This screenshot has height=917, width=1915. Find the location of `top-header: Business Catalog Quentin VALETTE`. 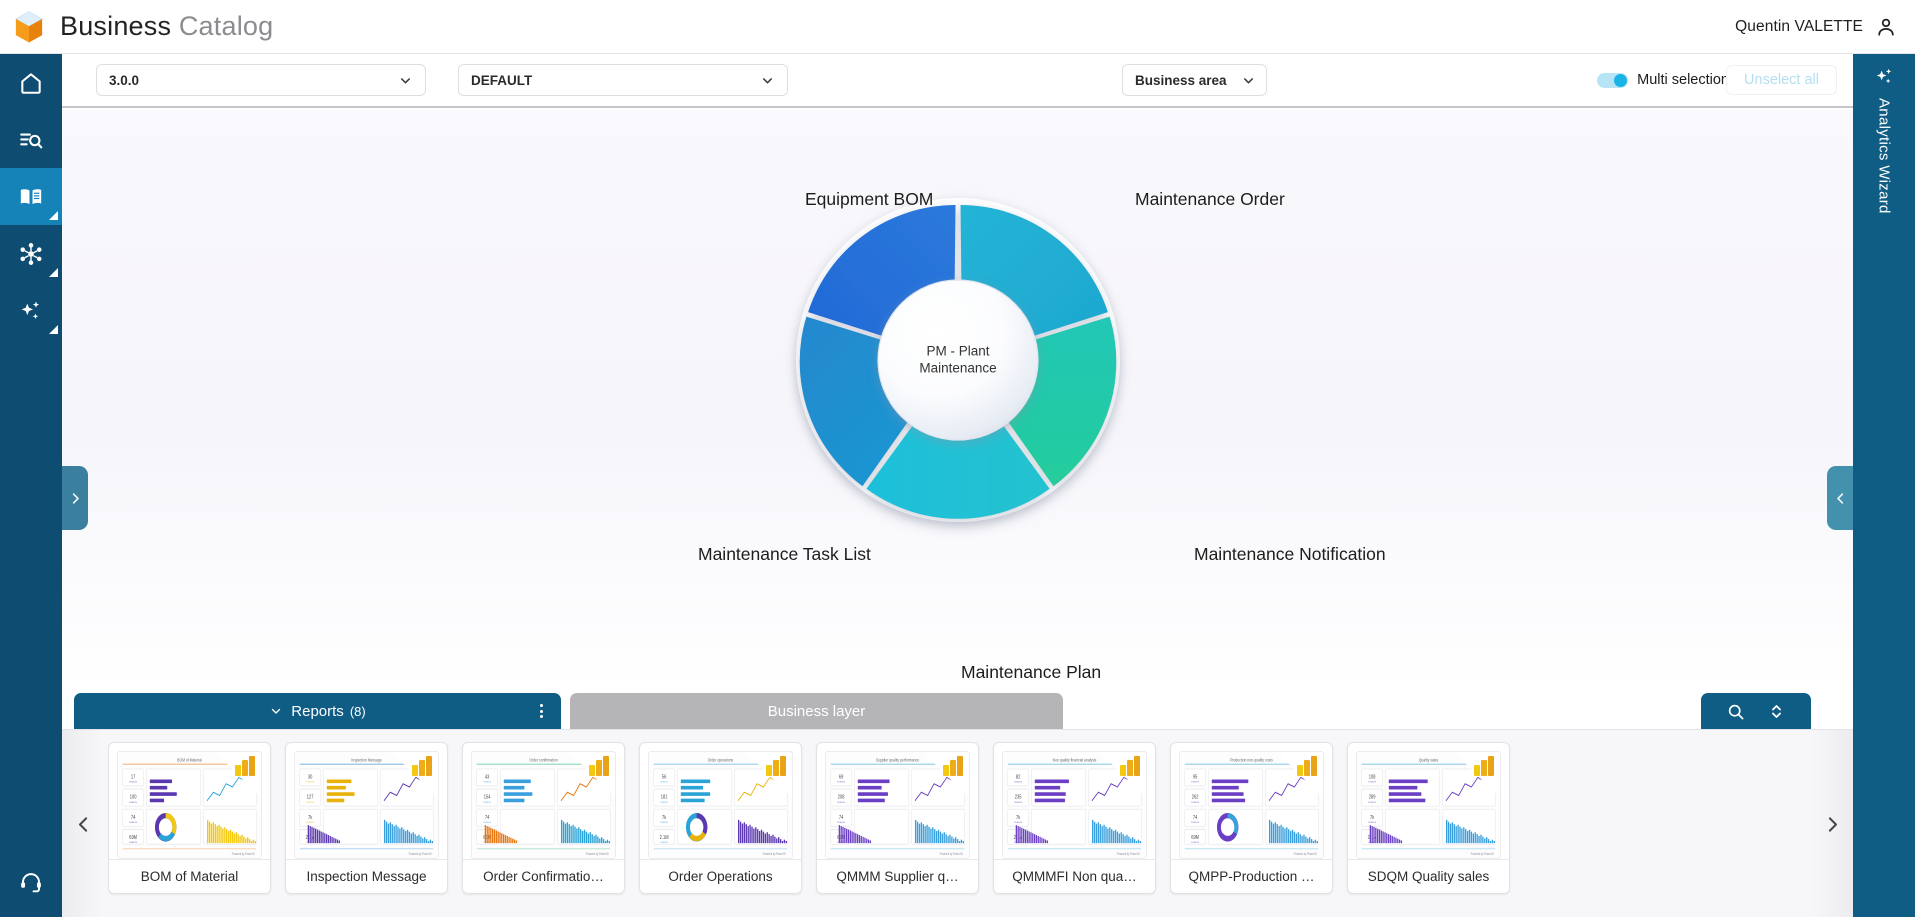

top-header: Business Catalog Quentin VALETTE is located at coordinates (957, 27).